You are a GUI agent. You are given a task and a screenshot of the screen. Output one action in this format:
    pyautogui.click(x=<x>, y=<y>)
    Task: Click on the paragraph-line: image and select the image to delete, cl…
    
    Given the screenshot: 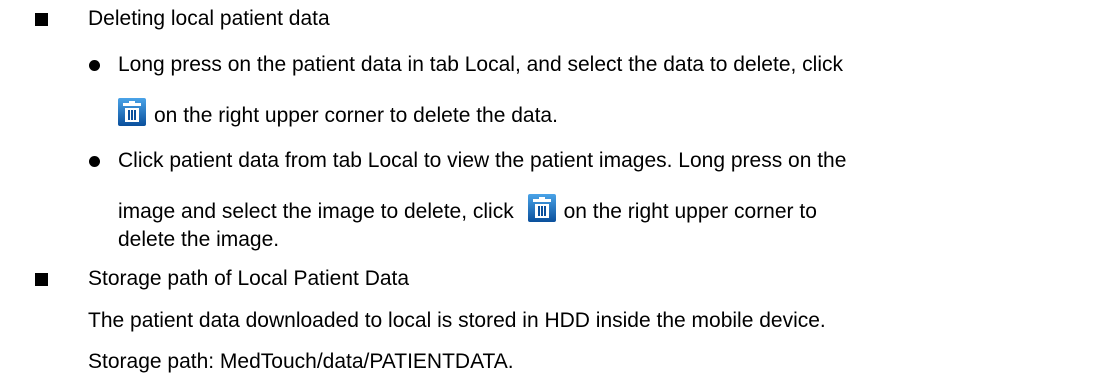 What is the action you would take?
    pyautogui.click(x=467, y=209)
    